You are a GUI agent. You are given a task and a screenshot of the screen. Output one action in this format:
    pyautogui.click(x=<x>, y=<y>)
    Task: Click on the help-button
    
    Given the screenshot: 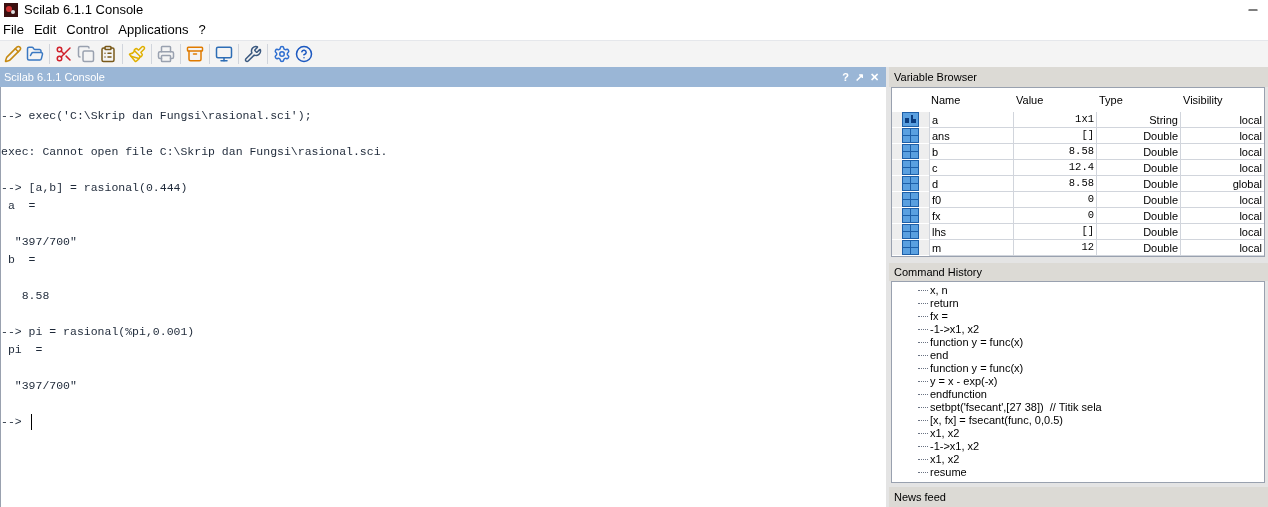 What is the action you would take?
    pyautogui.click(x=304, y=54)
    